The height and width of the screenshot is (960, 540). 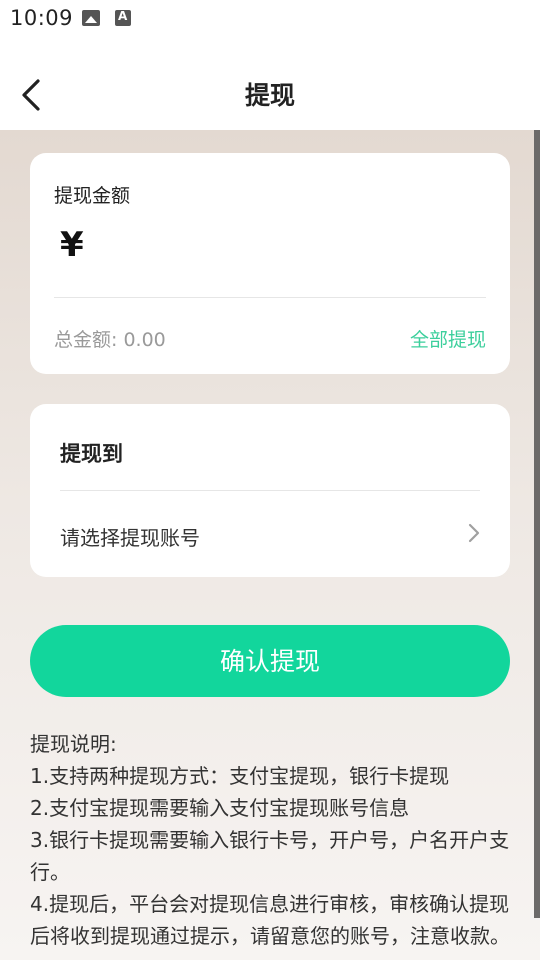 What do you see at coordinates (130, 538) in the screenshot?
I see `select-account-label: 请选择提现账号` at bounding box center [130, 538].